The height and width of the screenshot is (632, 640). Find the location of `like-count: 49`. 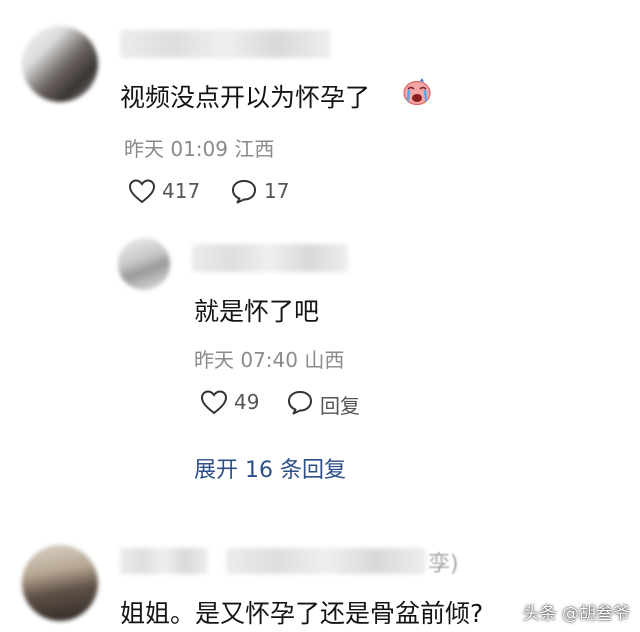

like-count: 49 is located at coordinates (247, 402).